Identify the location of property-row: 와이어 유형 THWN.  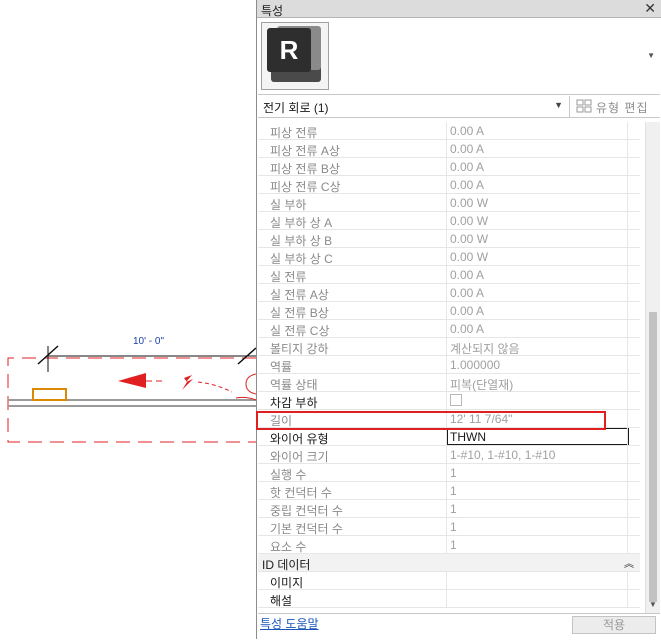
(449, 437).